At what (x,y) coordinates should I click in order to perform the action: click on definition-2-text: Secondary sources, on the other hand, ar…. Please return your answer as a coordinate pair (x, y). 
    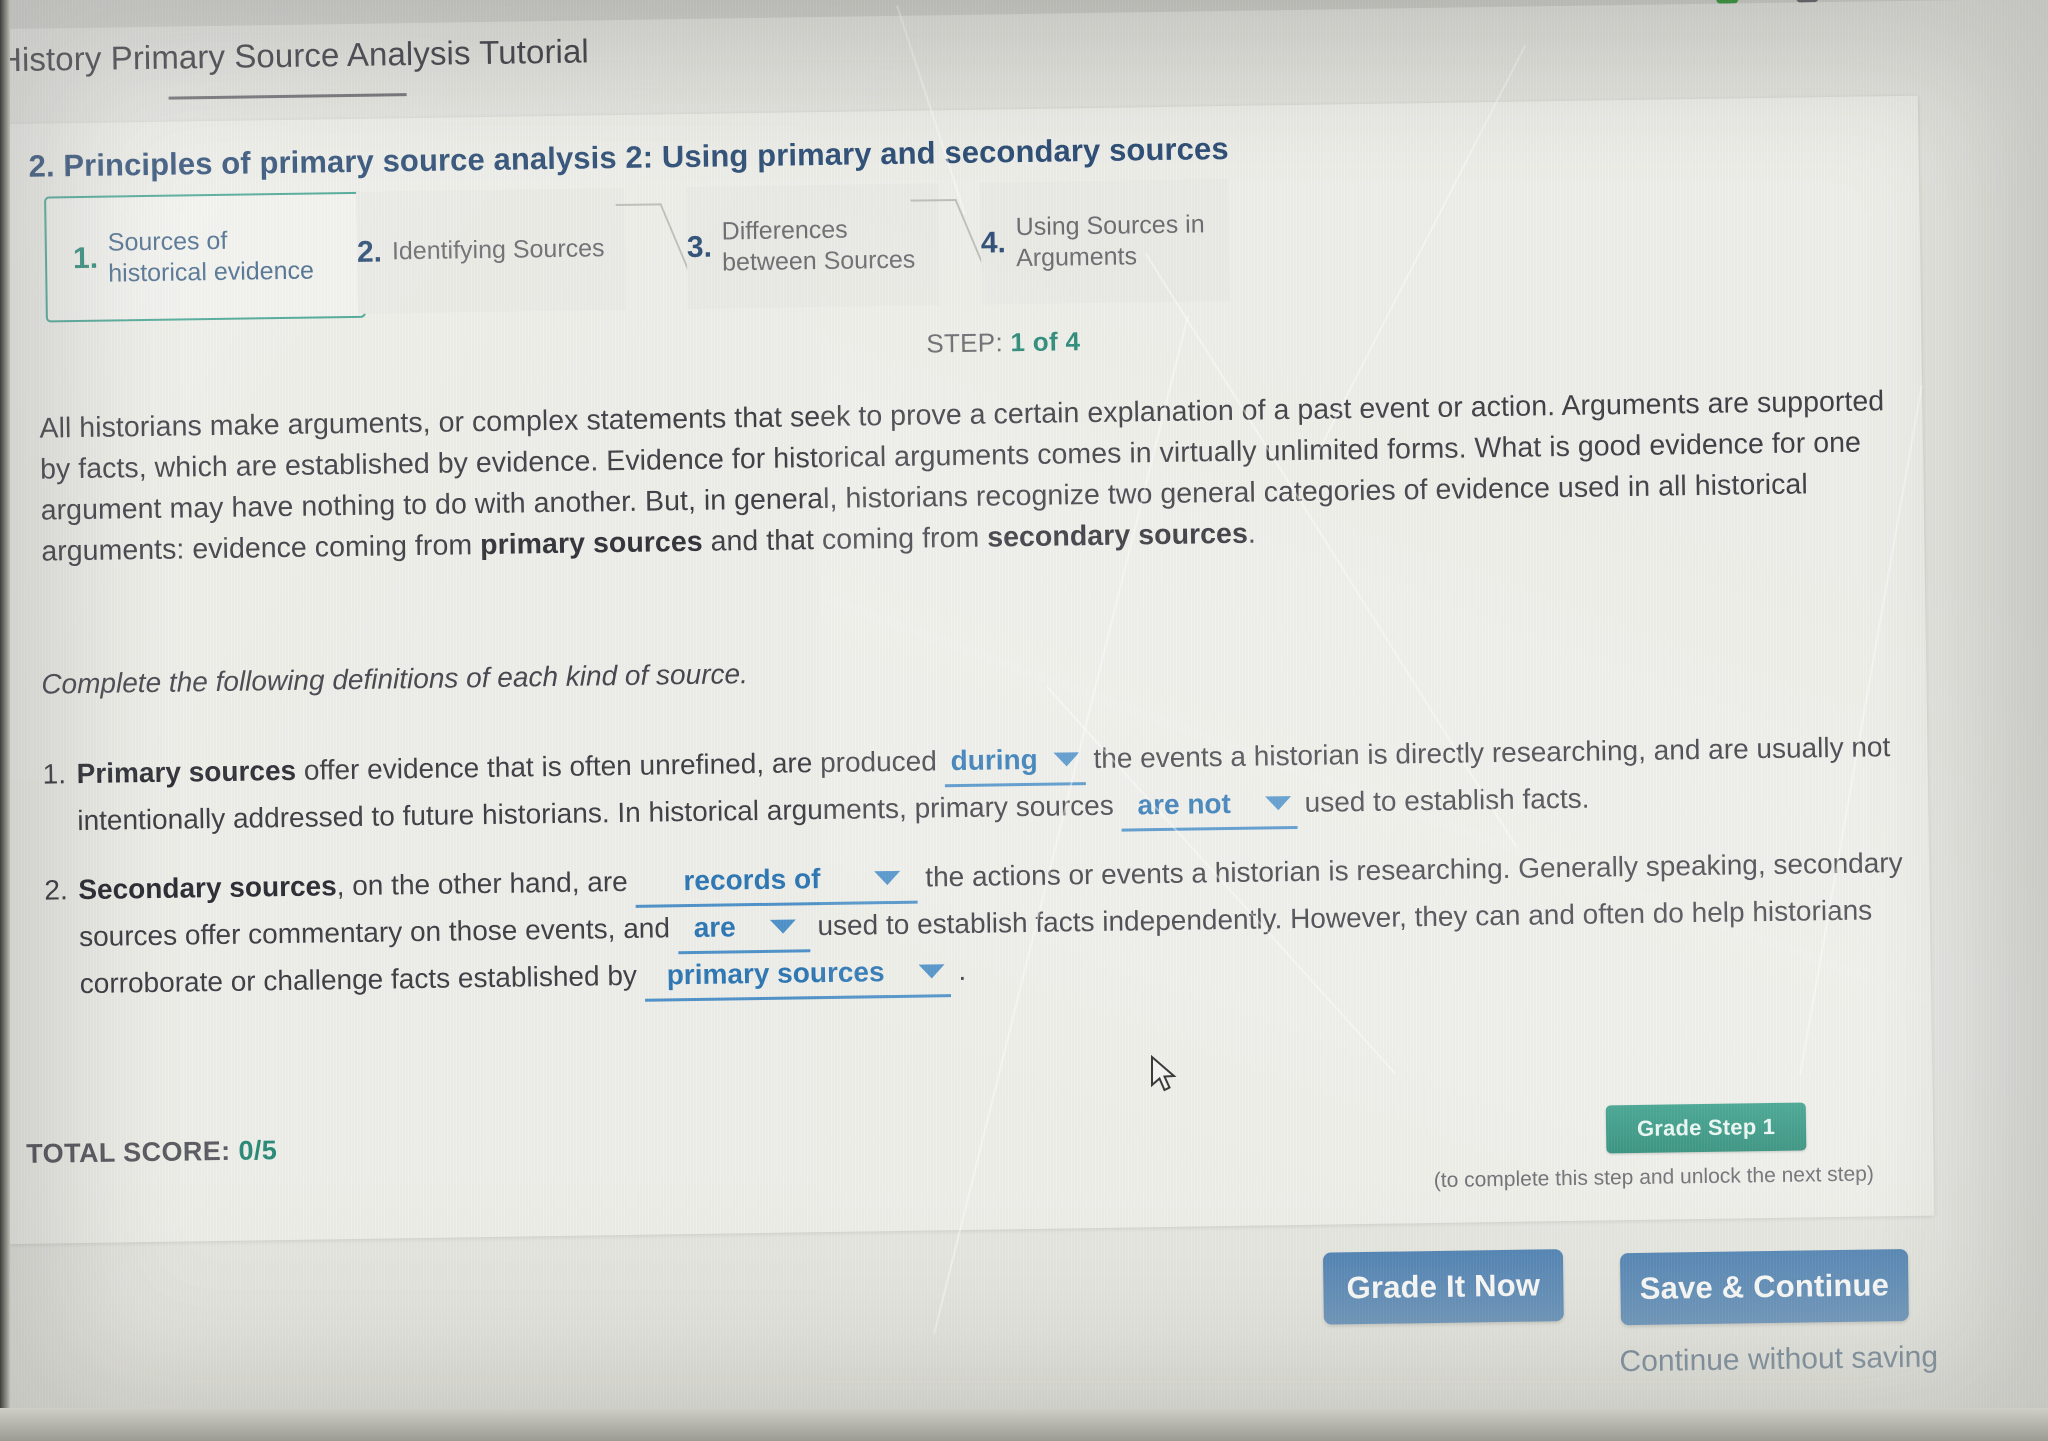
    Looking at the image, I should click on (997, 926).